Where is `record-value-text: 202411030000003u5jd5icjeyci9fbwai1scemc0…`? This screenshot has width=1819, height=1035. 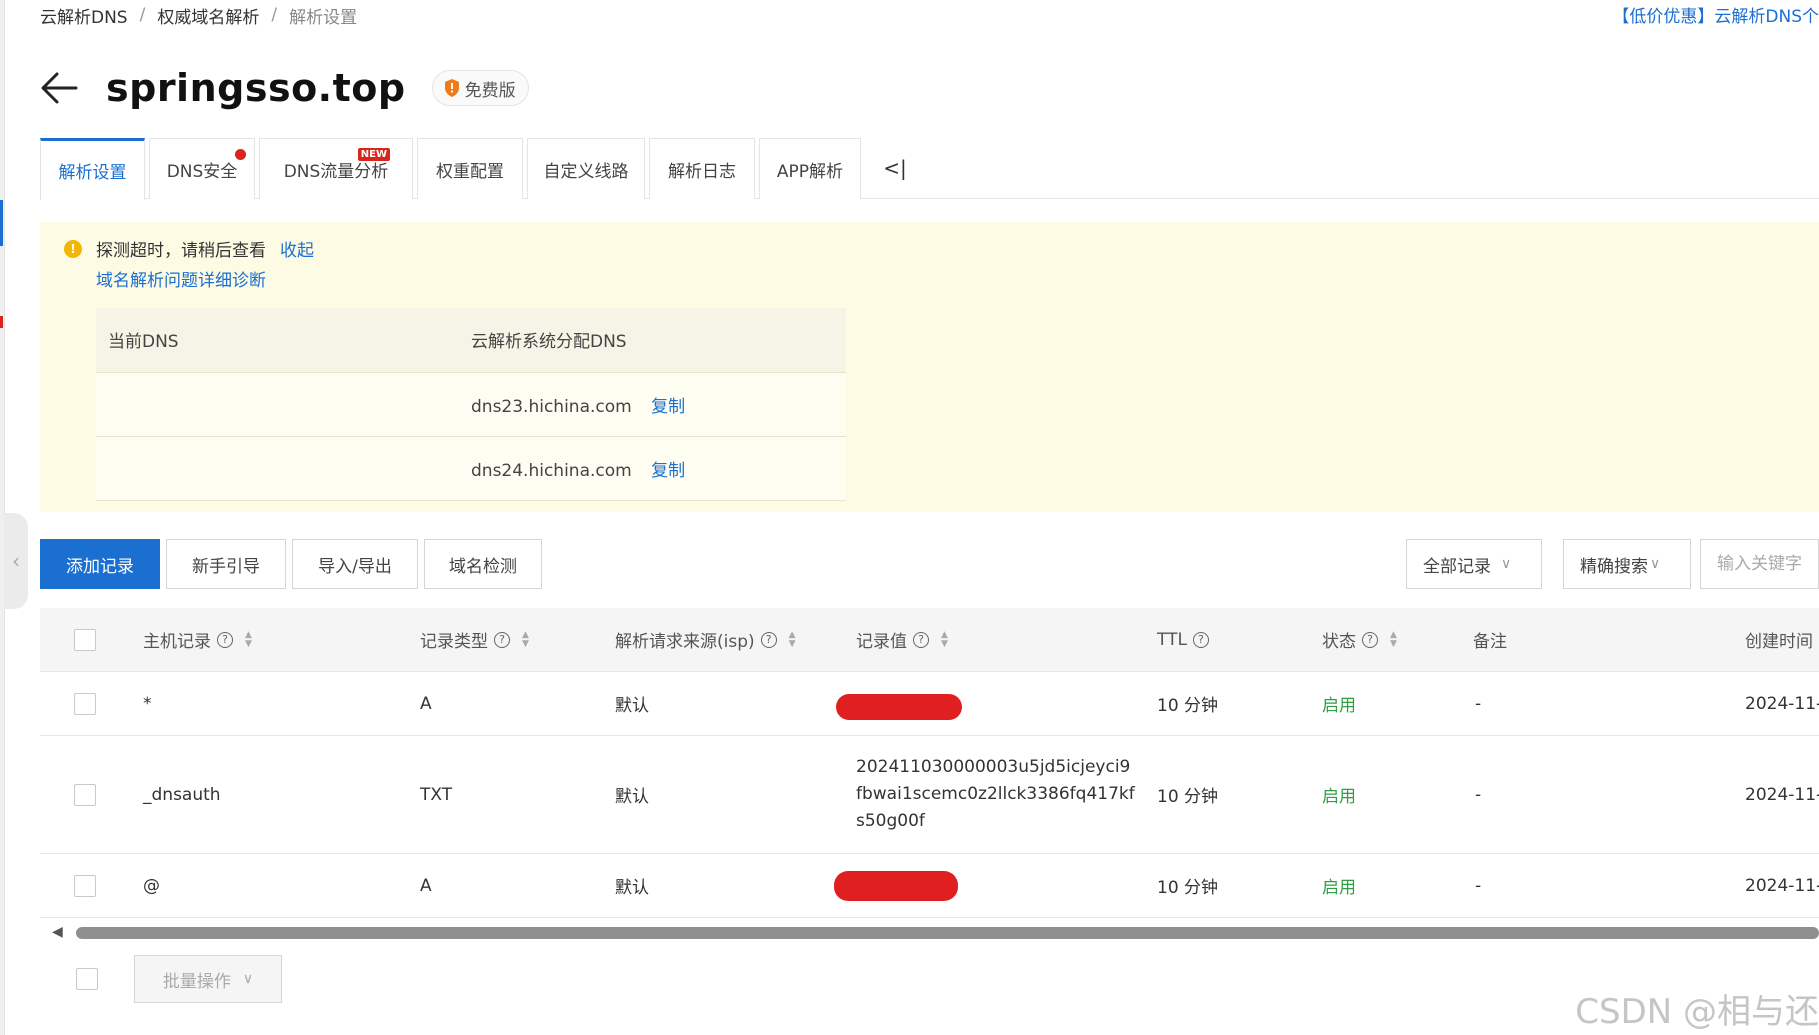
record-value-text: 202411030000003u5jd5icjeyci9fbwai1scemc0… is located at coordinates (995, 794).